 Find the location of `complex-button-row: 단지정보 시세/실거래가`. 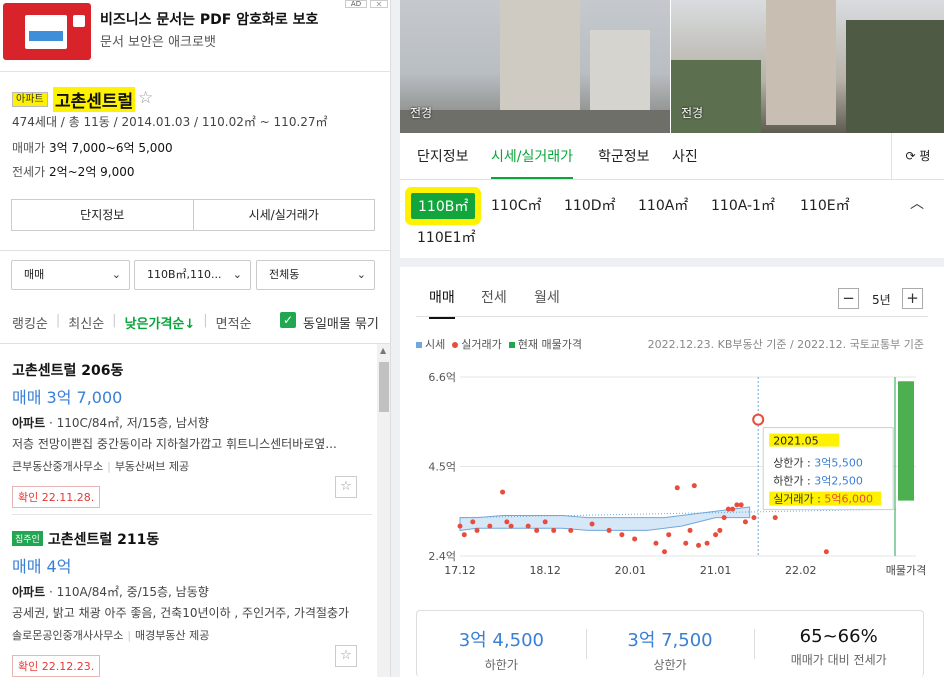

complex-button-row: 단지정보 시세/실거래가 is located at coordinates (193, 215).